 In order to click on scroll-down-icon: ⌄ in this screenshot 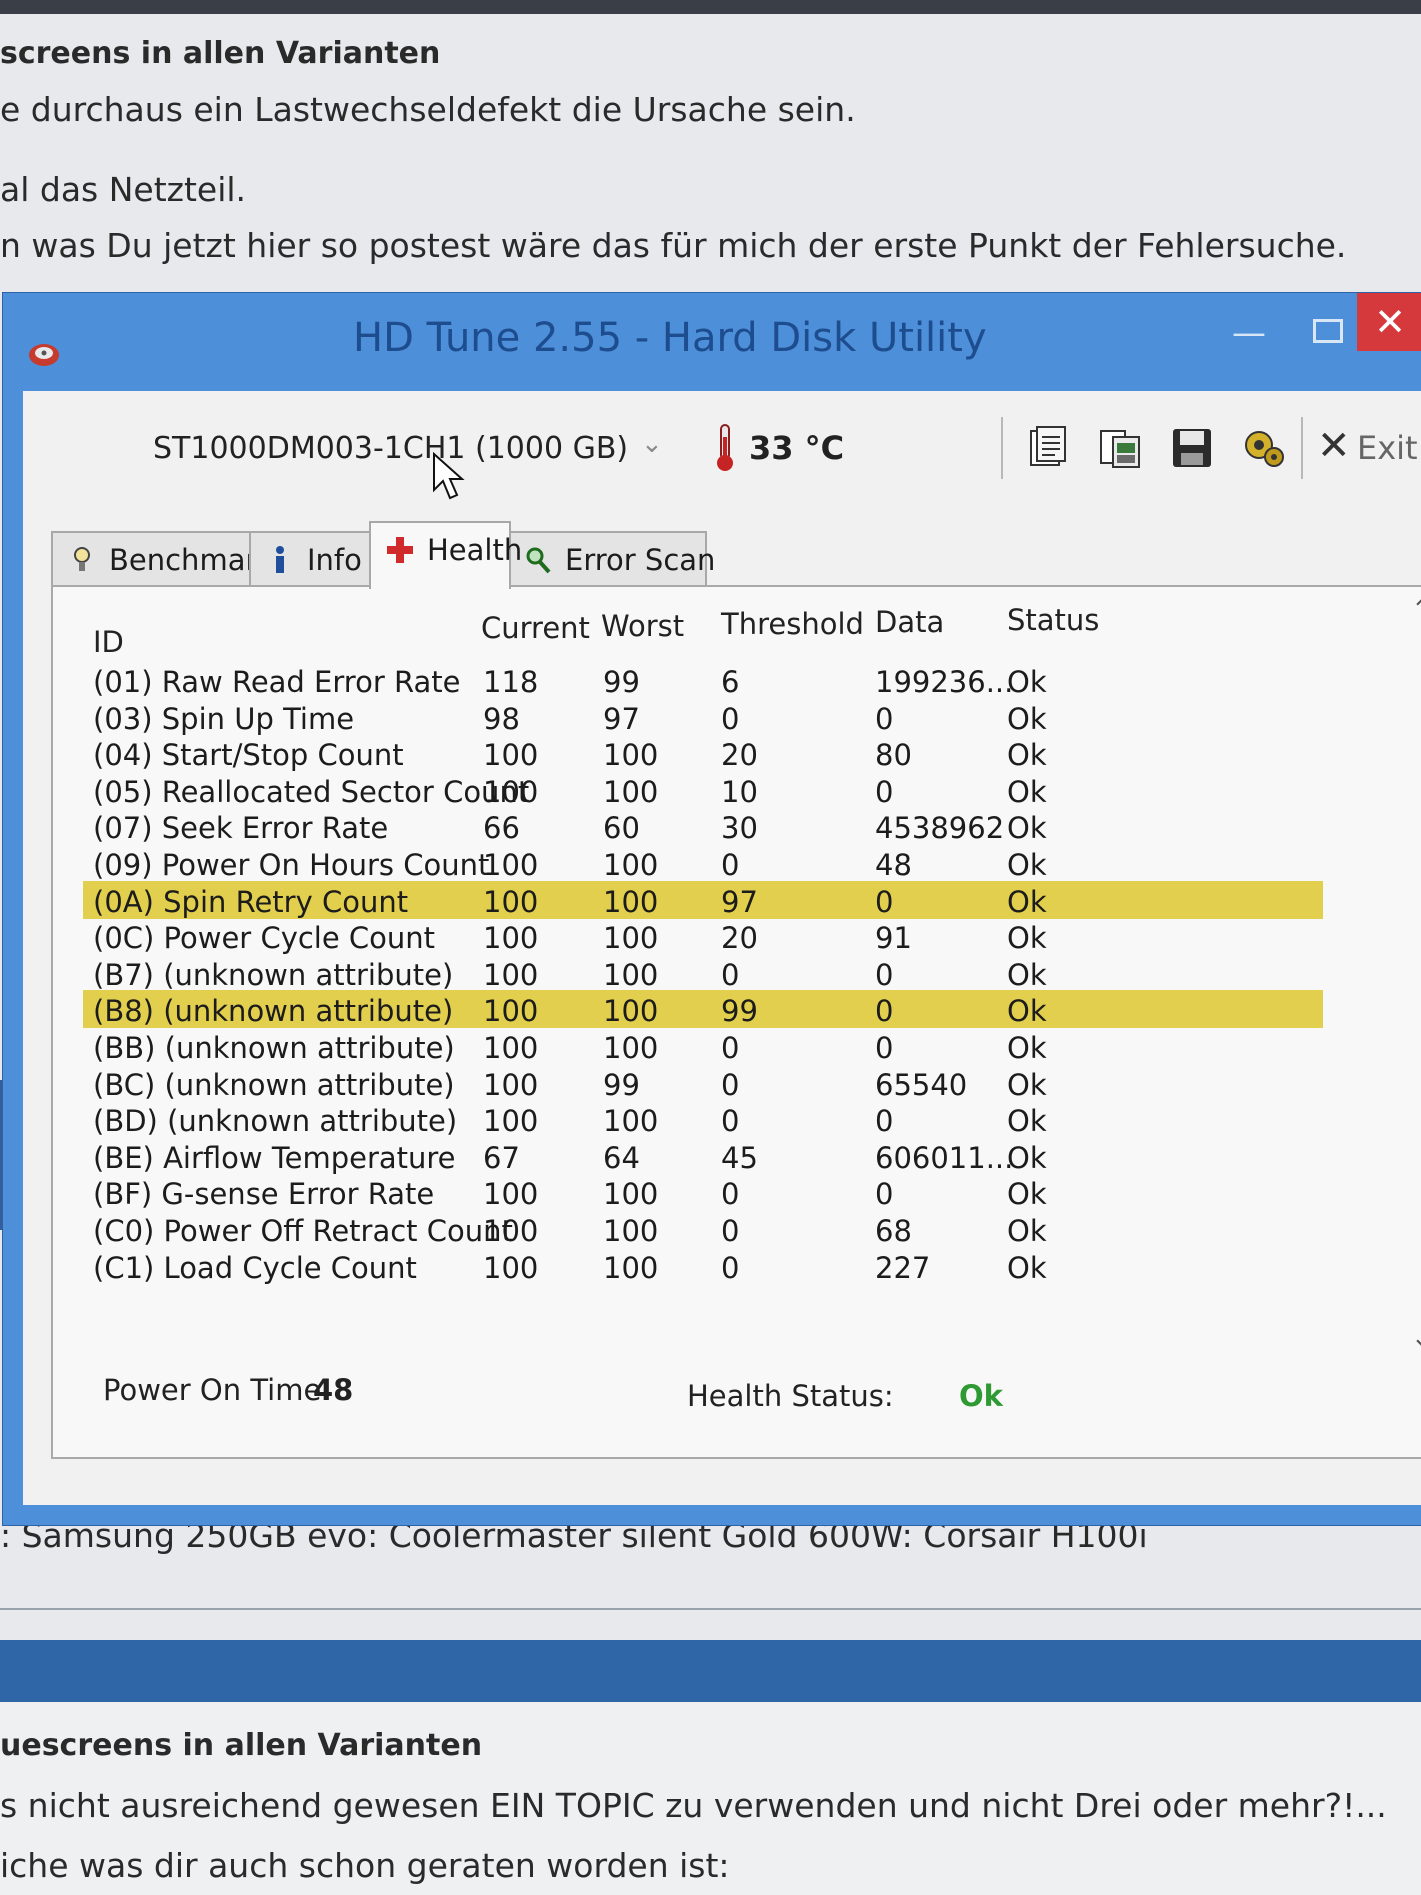, I will do `click(1416, 1338)`.